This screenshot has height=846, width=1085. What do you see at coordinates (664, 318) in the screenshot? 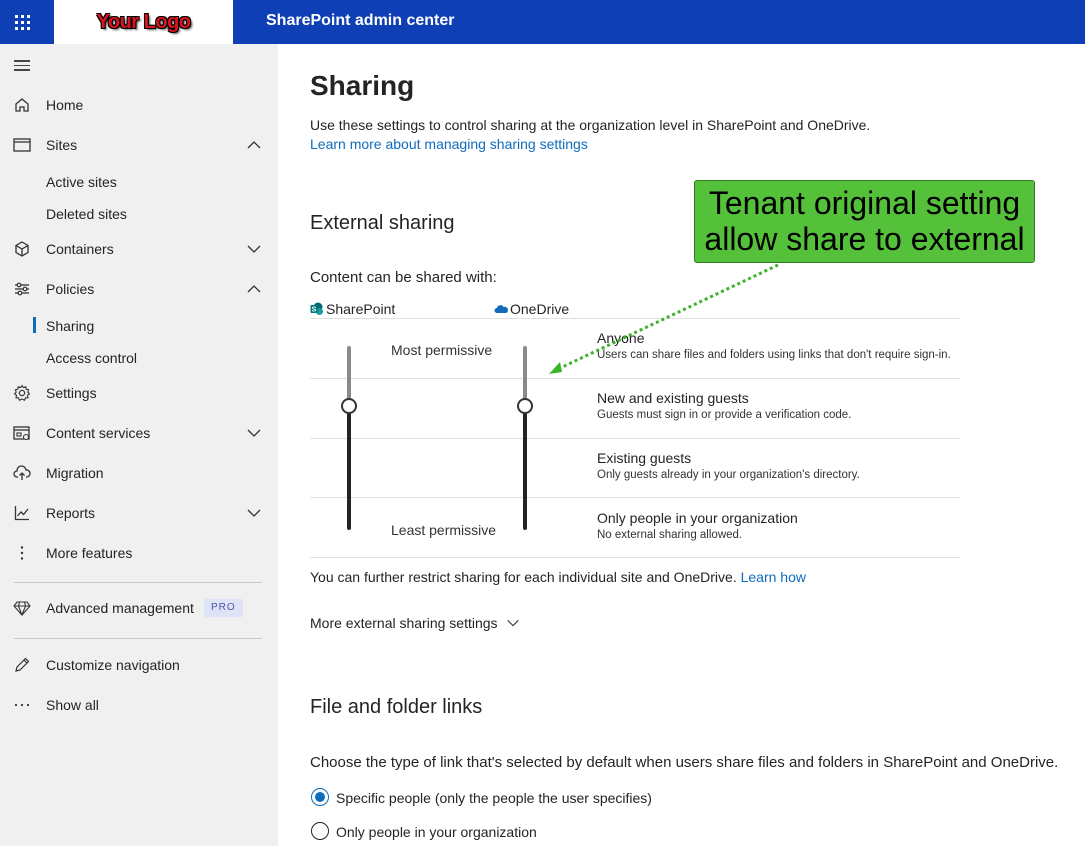
I see `annotation-arrow` at bounding box center [664, 318].